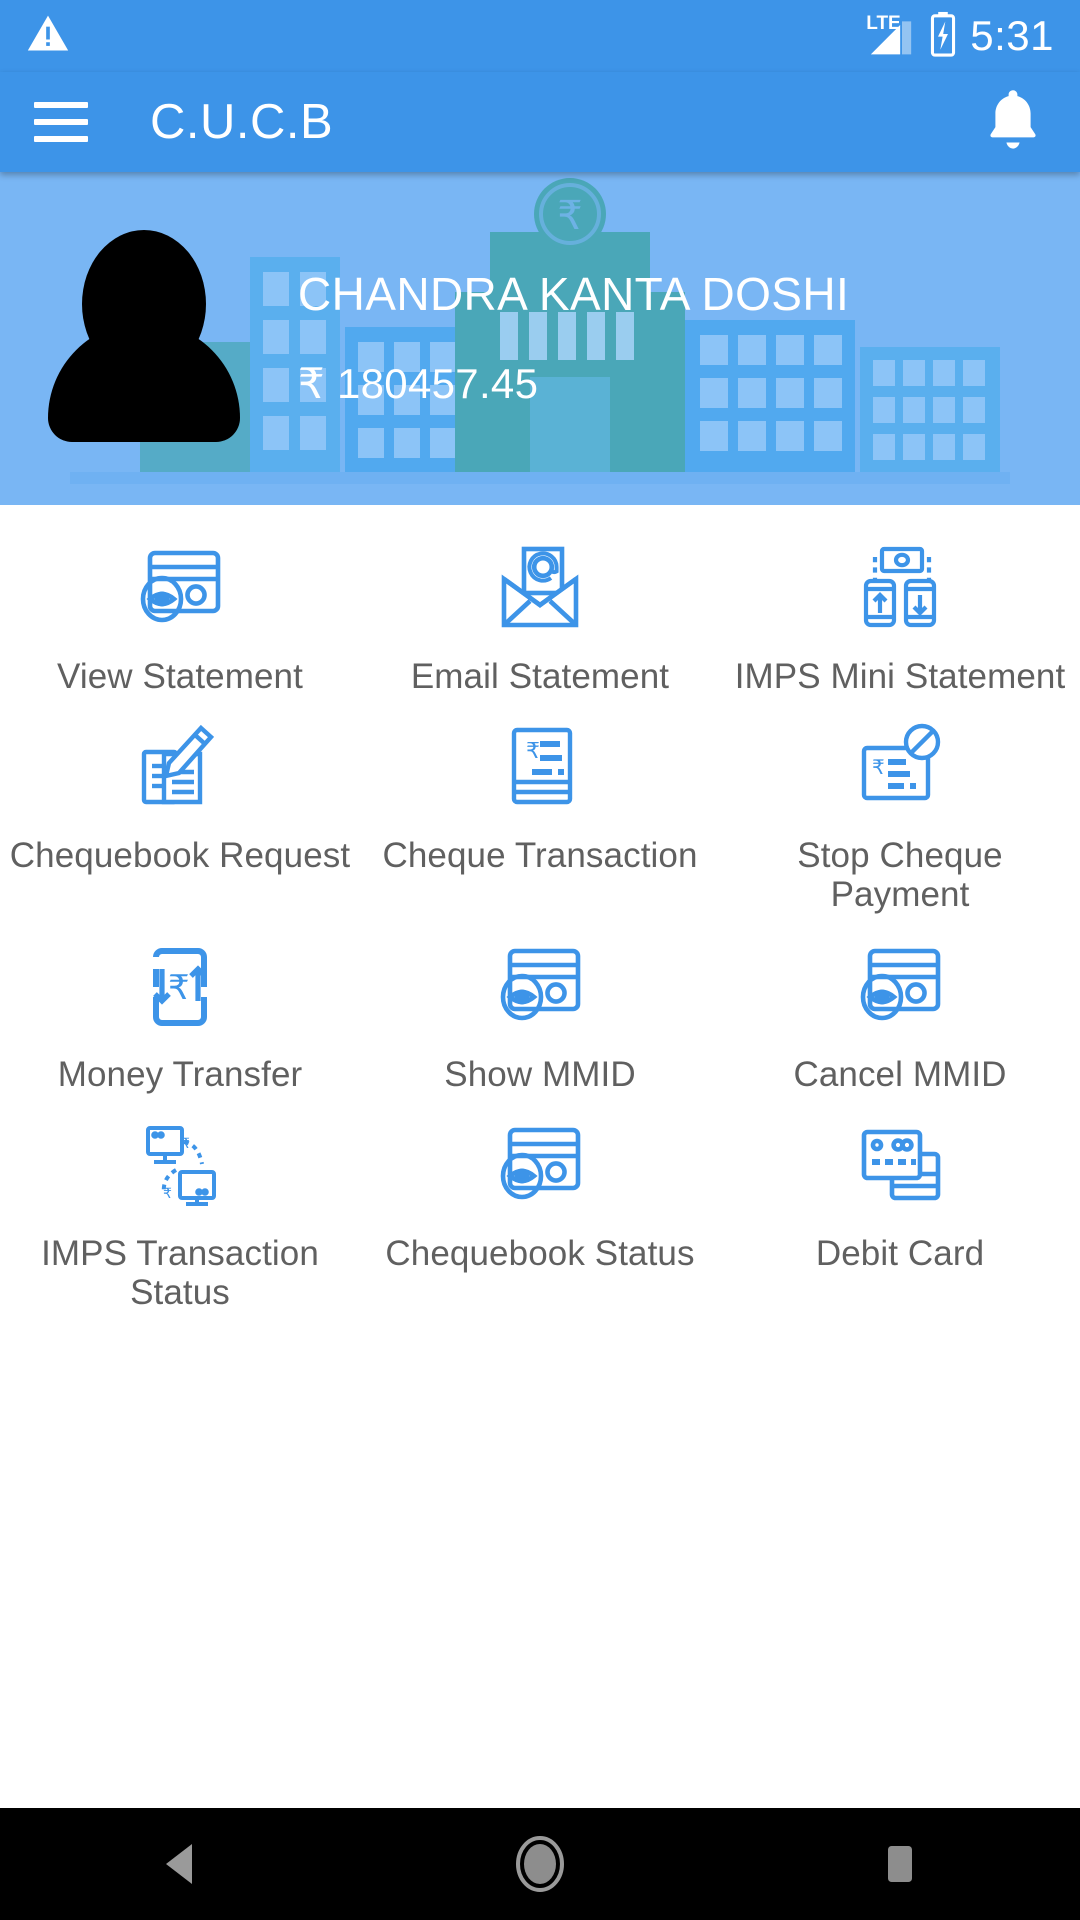  What do you see at coordinates (574, 293) in the screenshot?
I see `account-holder-name: CHANDRA KANTA DOSHI` at bounding box center [574, 293].